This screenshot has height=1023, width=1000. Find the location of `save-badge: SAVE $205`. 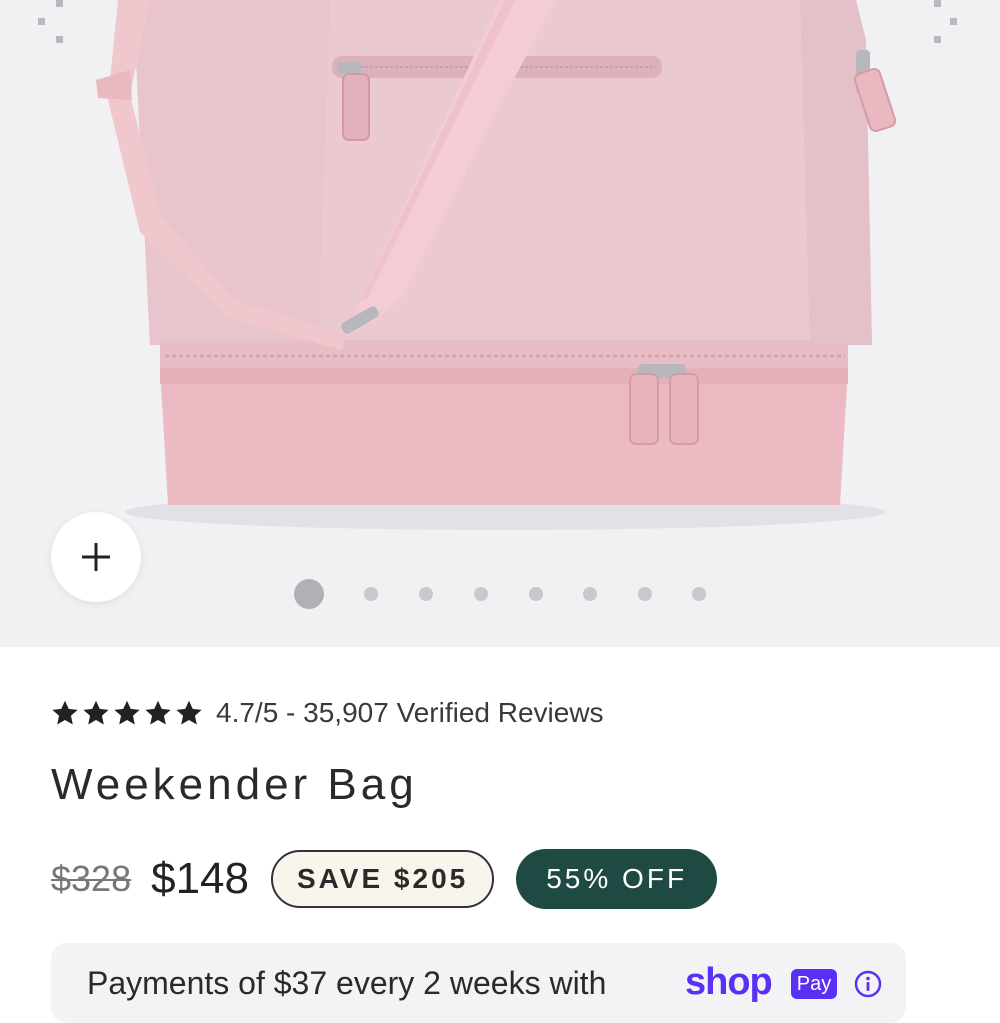

save-badge: SAVE $205 is located at coordinates (382, 879).